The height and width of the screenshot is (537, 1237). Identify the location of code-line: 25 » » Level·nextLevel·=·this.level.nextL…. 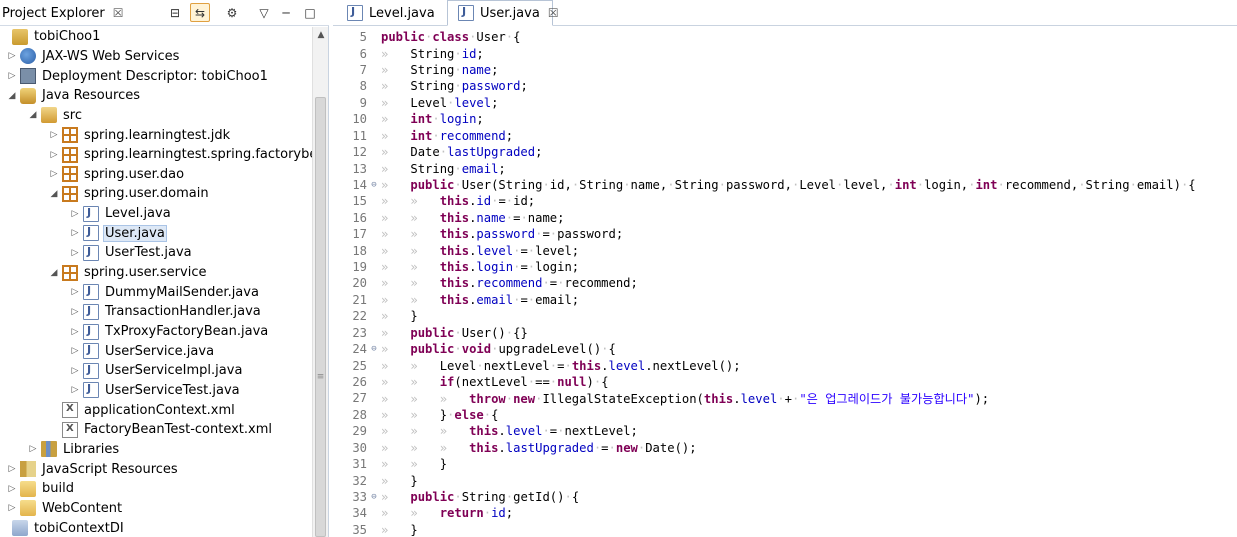
(785, 365).